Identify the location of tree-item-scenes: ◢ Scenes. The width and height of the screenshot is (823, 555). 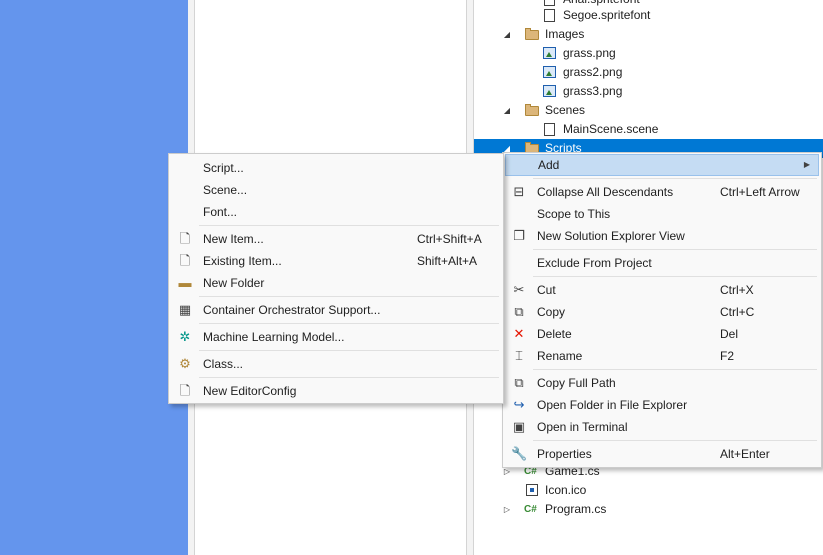
(648, 110).